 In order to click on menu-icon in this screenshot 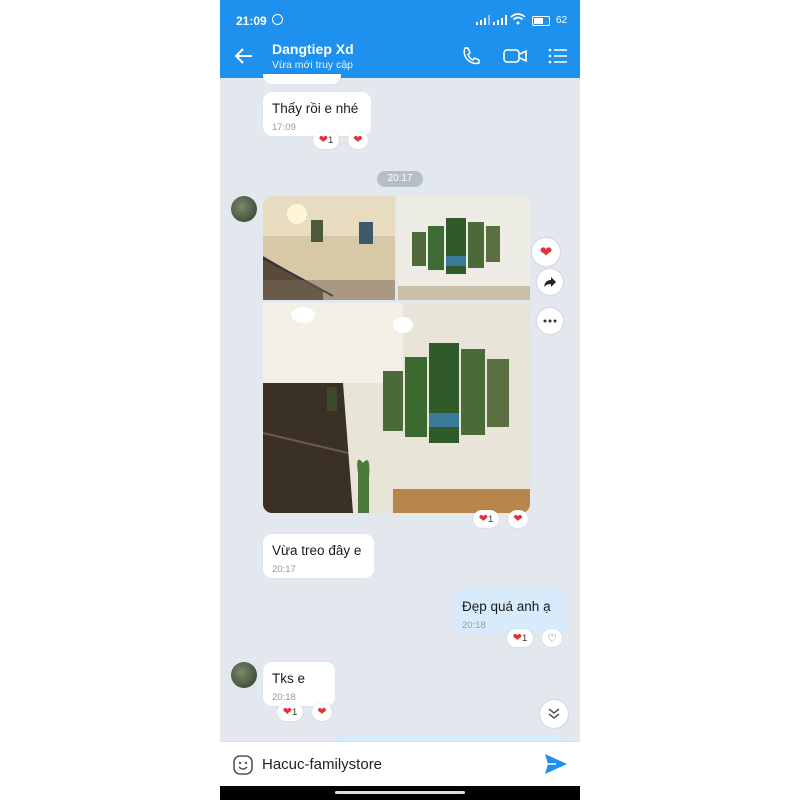, I will do `click(558, 56)`.